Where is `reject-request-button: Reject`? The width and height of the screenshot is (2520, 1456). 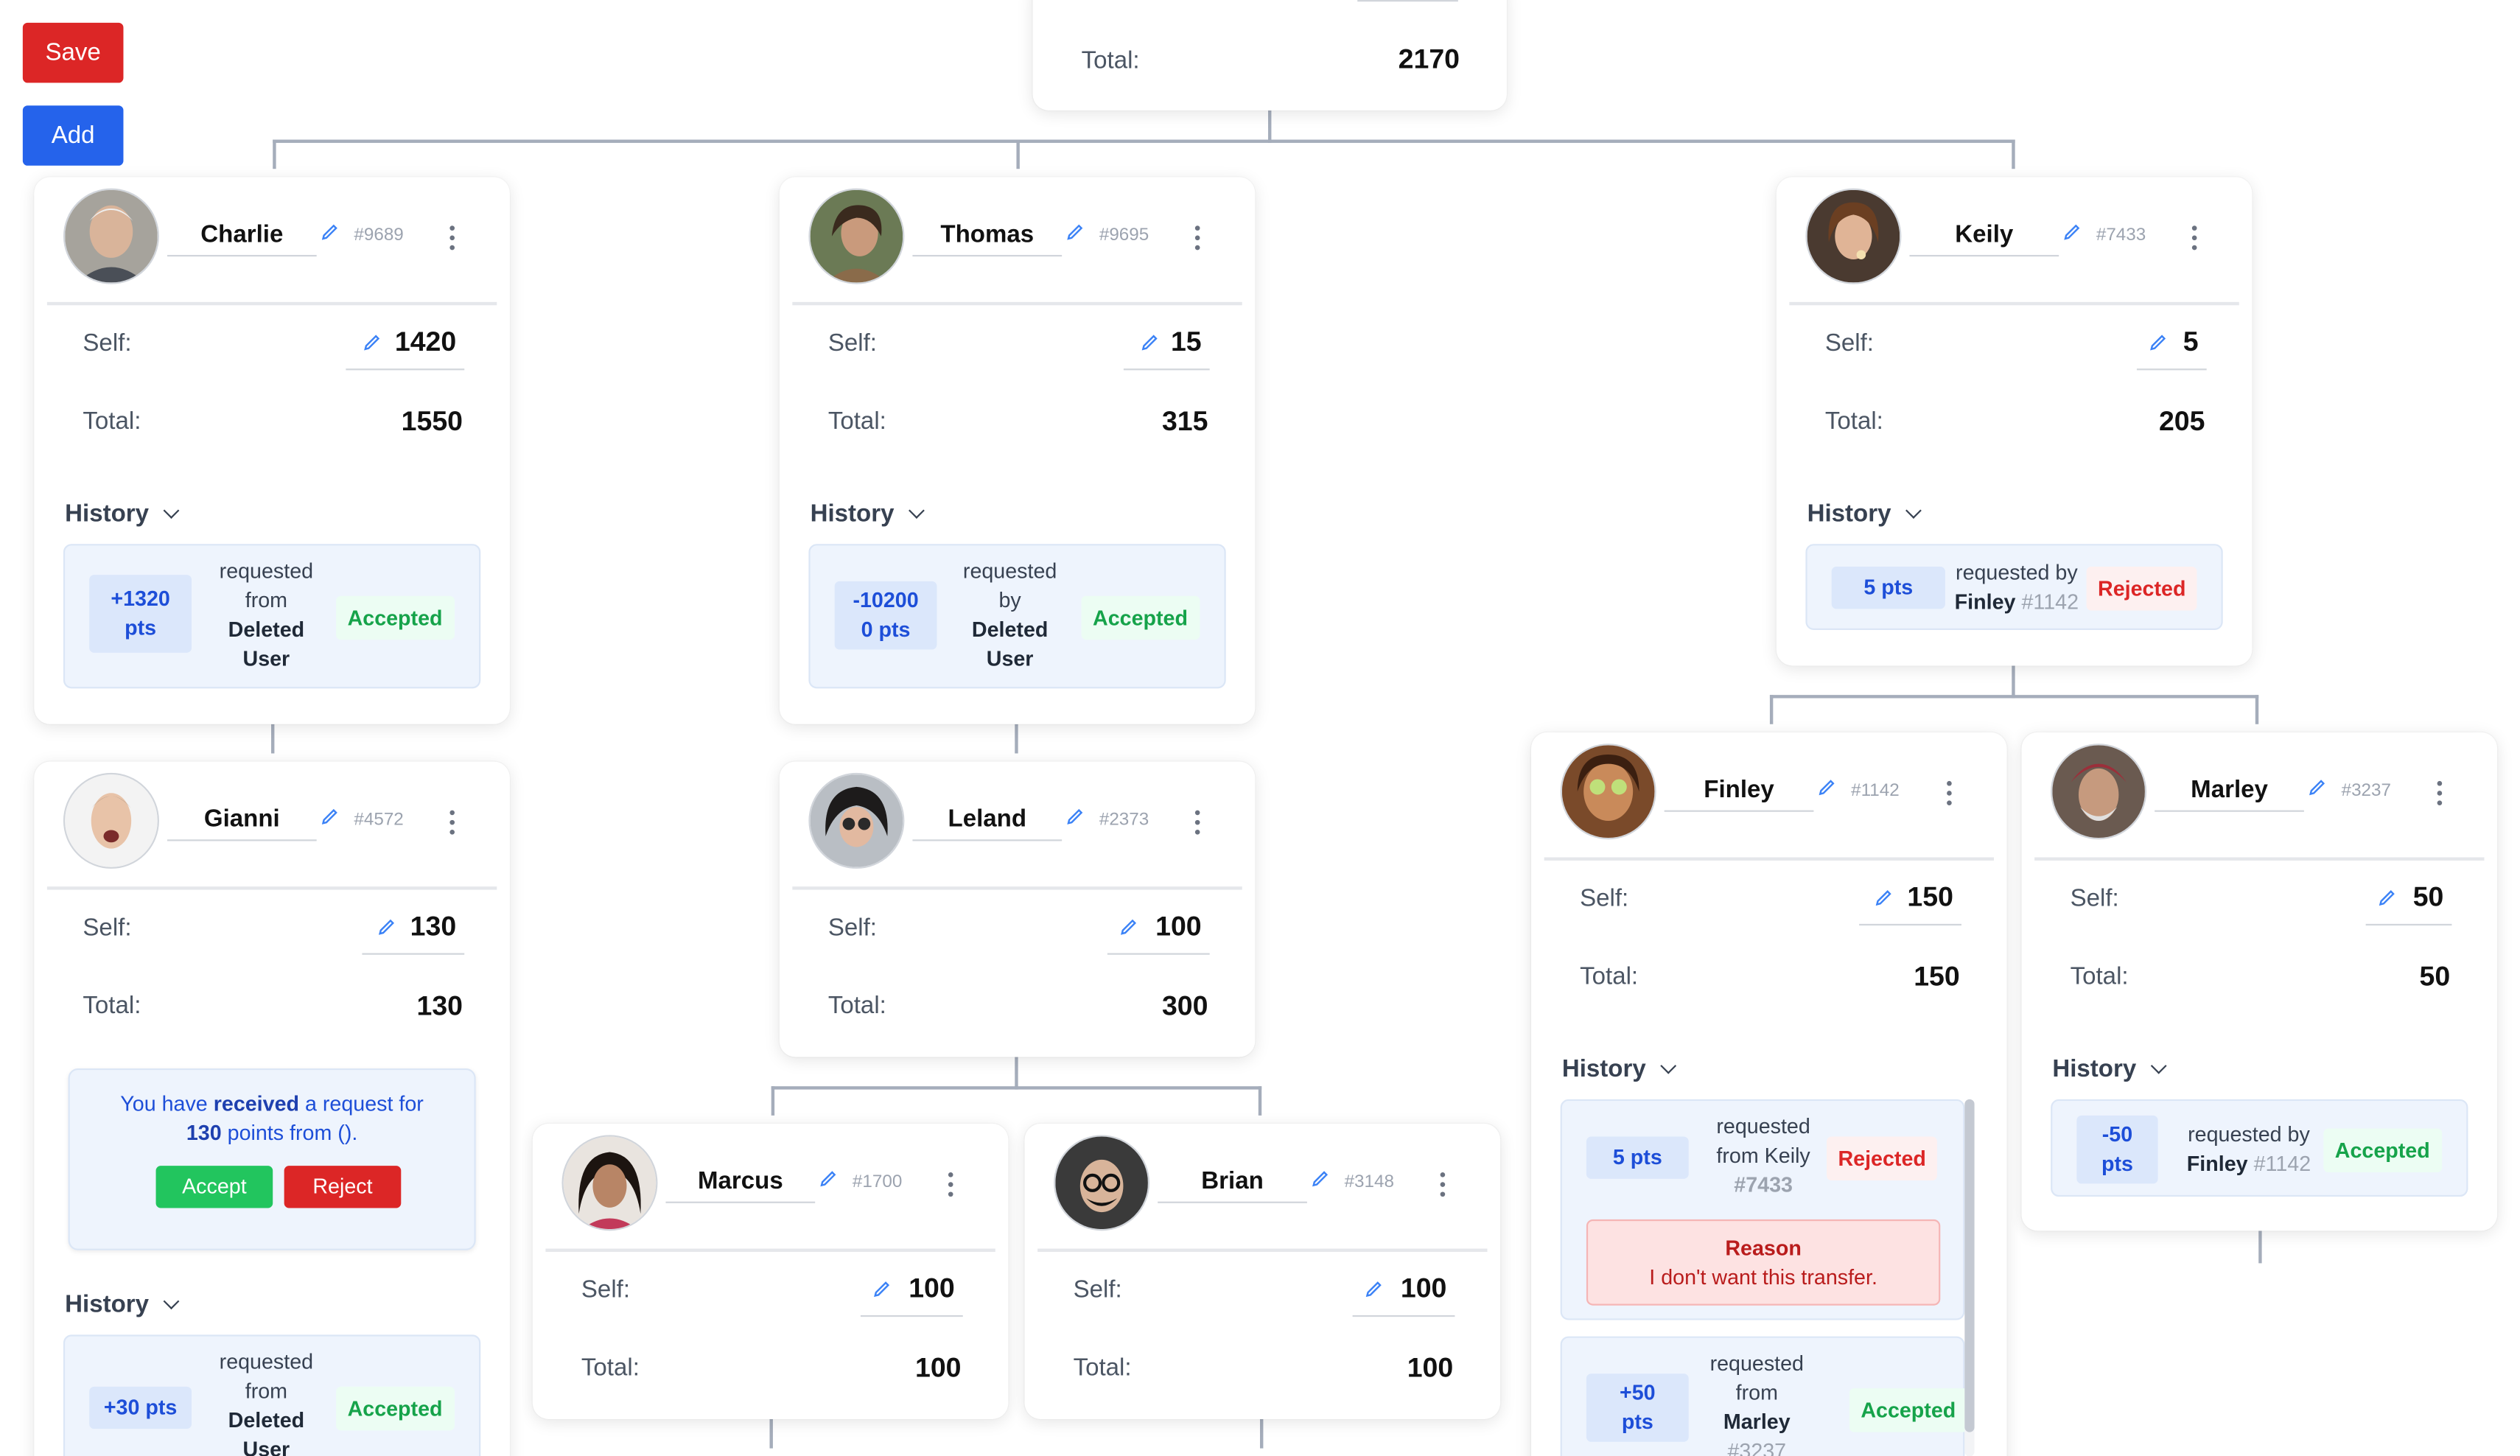 reject-request-button: Reject is located at coordinates (343, 1187).